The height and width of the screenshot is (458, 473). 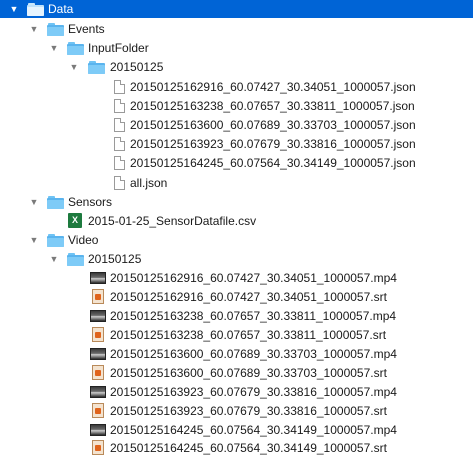 I want to click on folder-label: Sensors, so click(x=90, y=202).